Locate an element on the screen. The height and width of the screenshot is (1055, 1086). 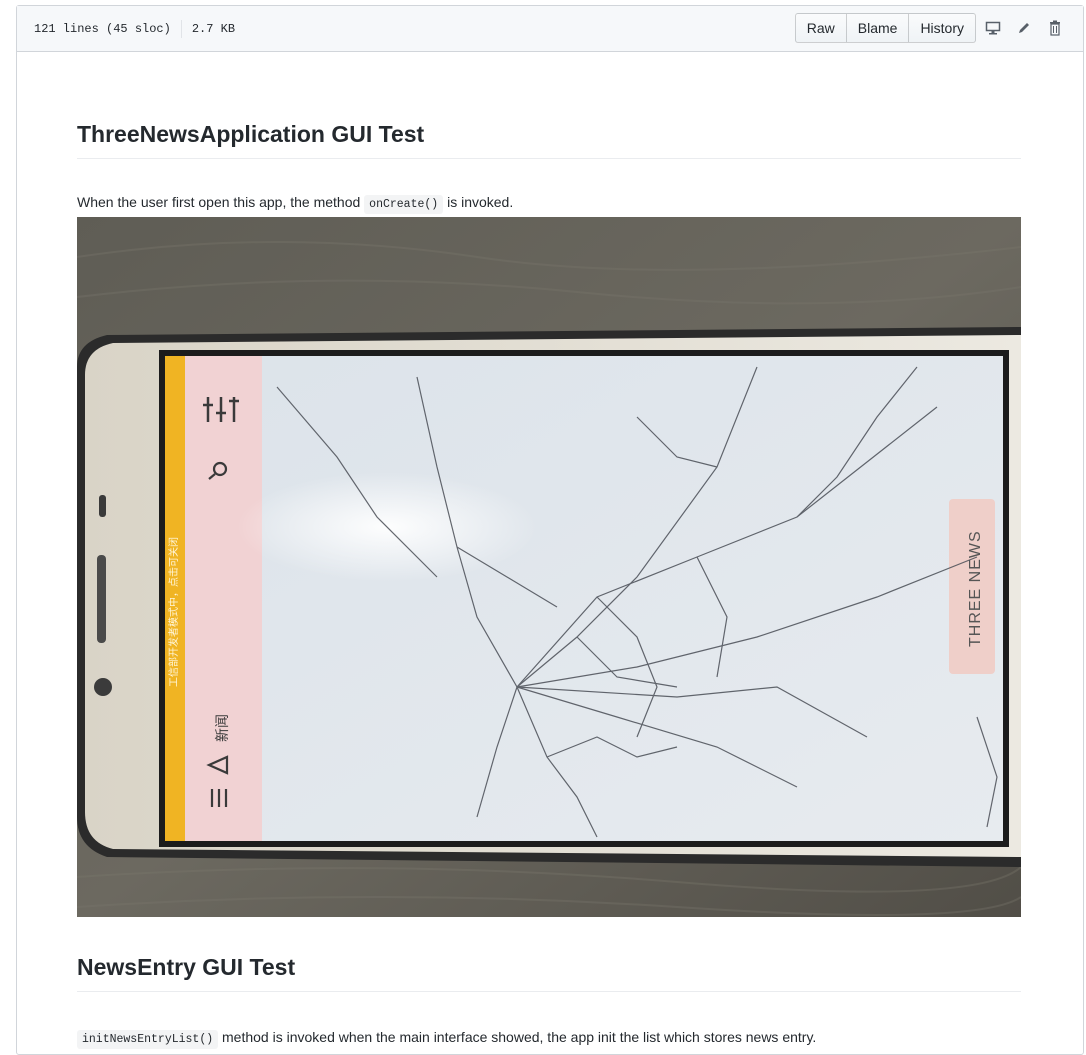
paragraph-text-2: is invoked. is located at coordinates (478, 202).